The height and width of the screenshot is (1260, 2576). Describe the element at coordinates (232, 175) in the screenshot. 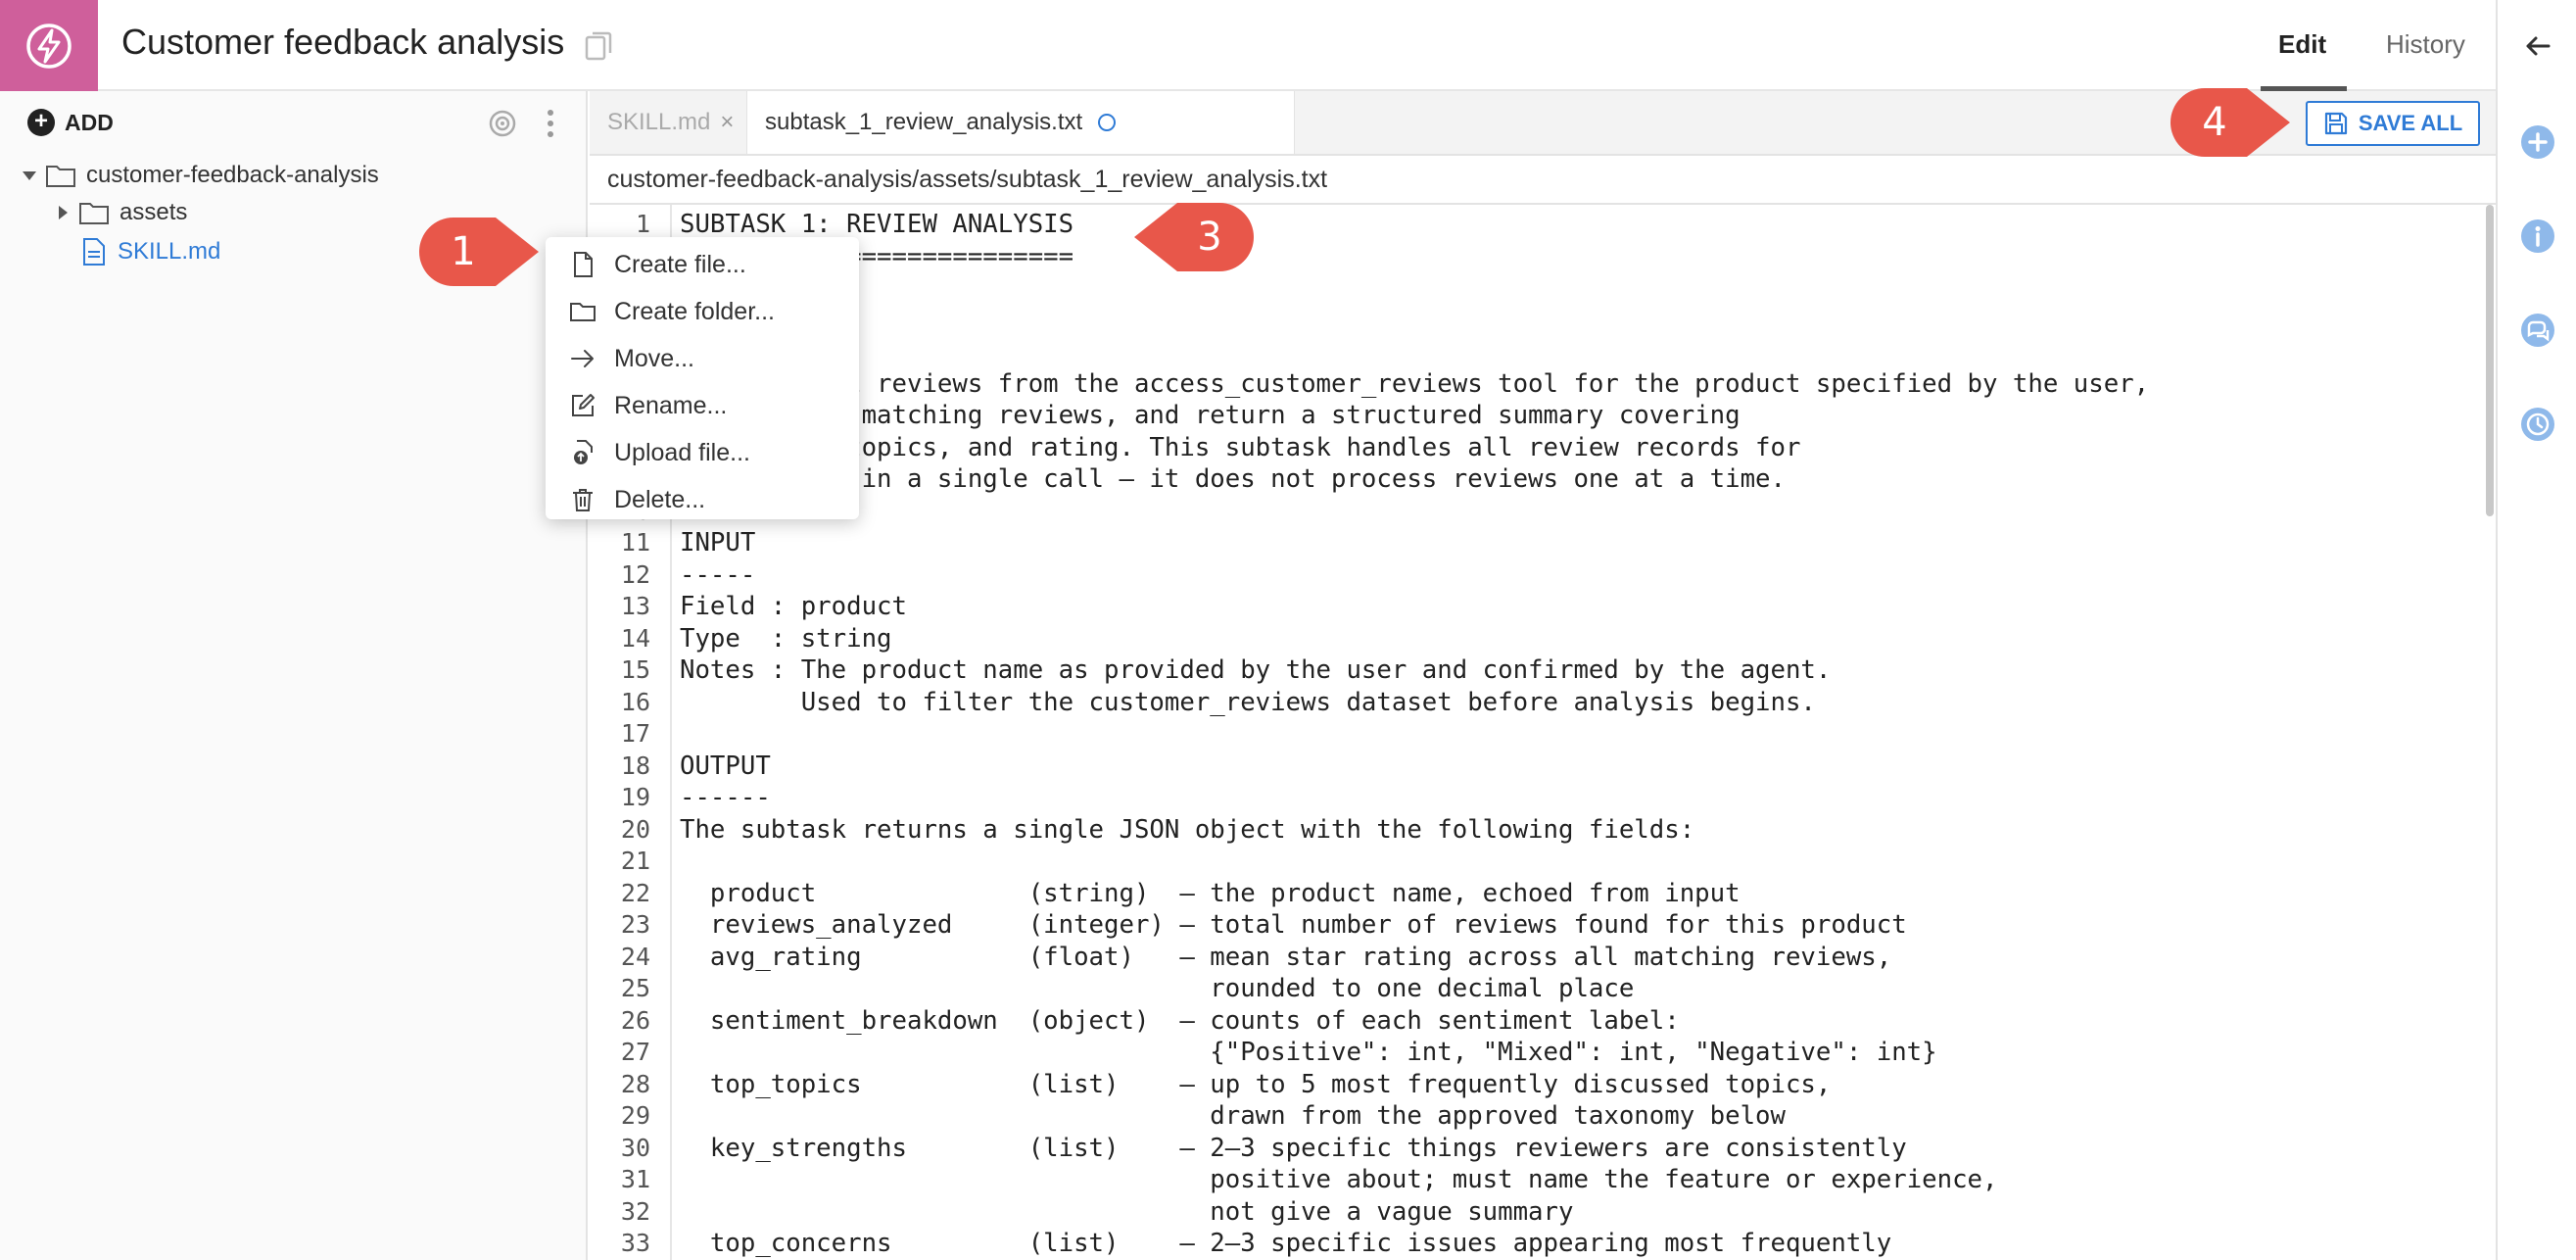

I see `tree-label: customer-feedback-analysis` at that location.